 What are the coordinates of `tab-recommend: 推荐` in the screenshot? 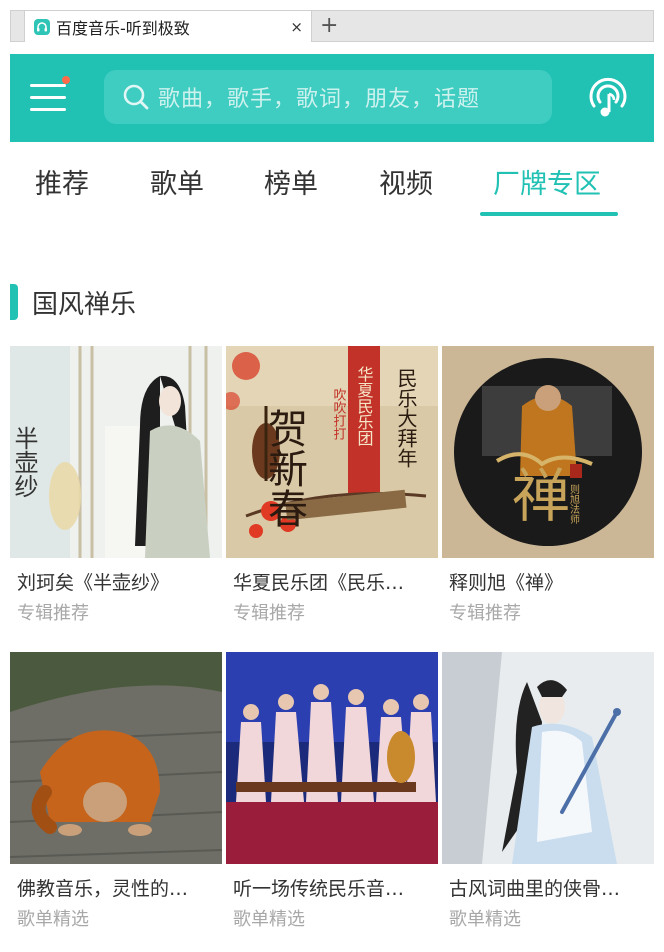 It's located at (62, 181).